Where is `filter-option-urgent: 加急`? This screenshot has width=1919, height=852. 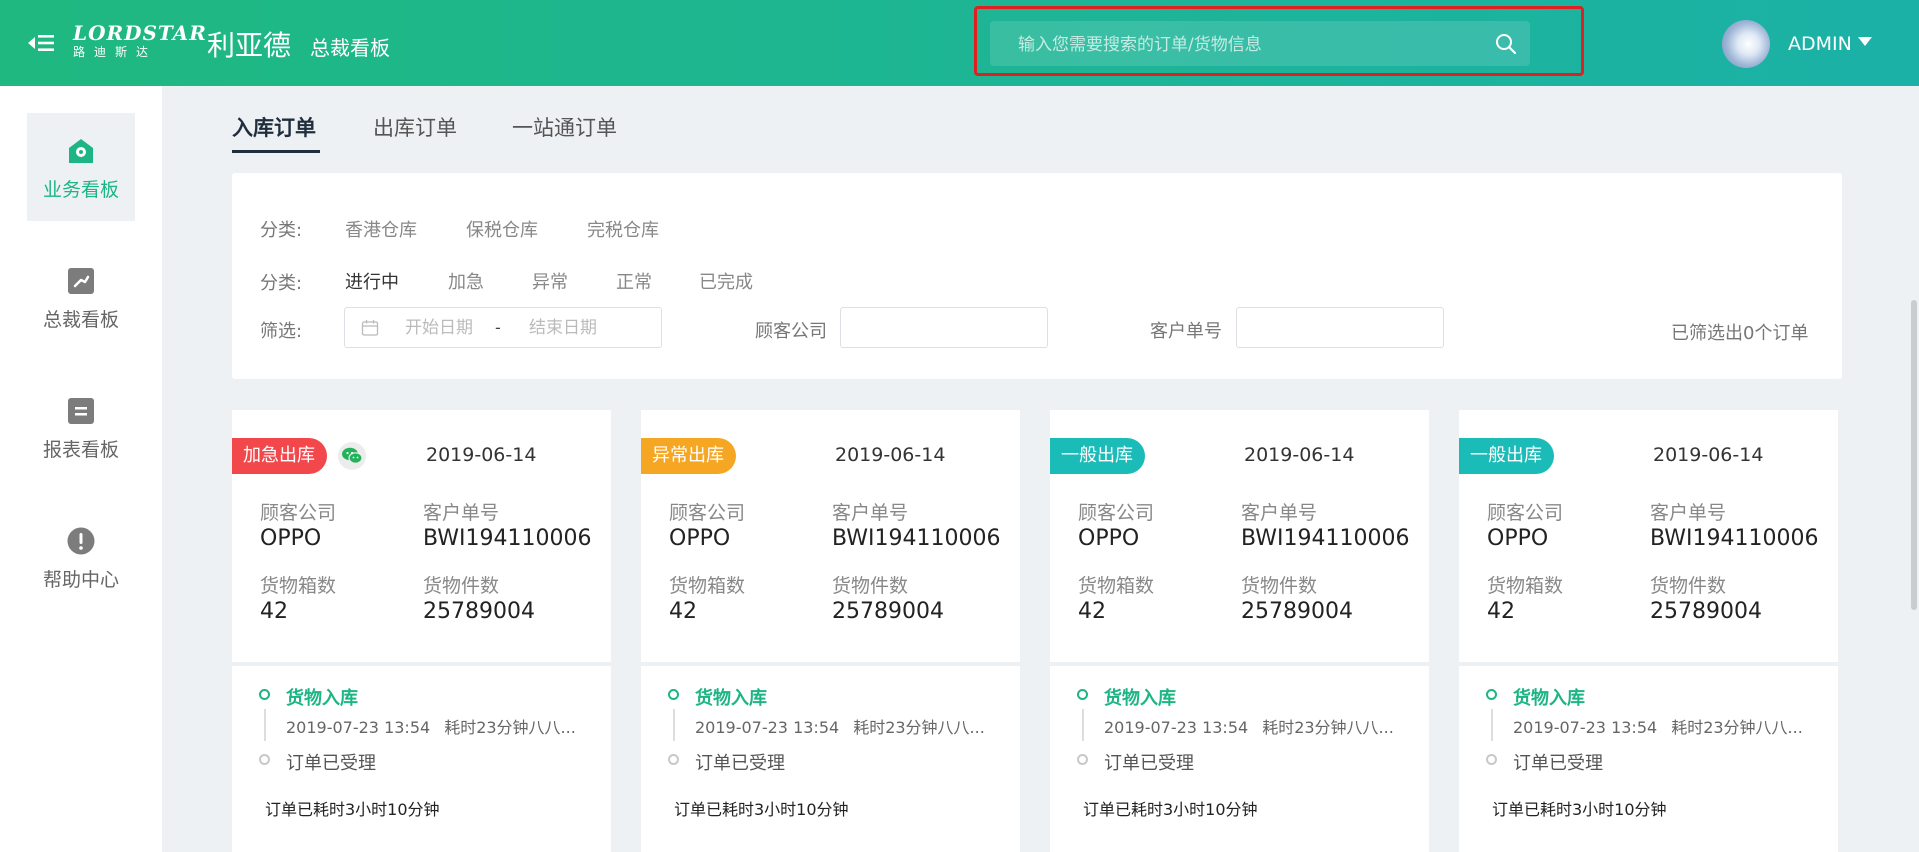
filter-option-urgent: 加急 is located at coordinates (466, 281).